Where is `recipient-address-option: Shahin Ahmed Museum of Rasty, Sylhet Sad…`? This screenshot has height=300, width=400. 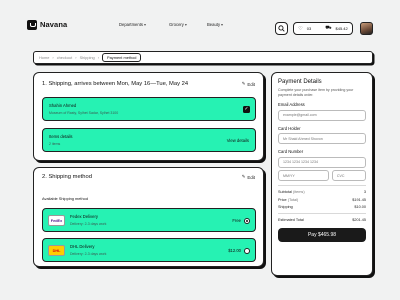
recipient-address-option: Shahin Ahmed Museum of Rasty, Sylhet Sad… is located at coordinates (149, 109).